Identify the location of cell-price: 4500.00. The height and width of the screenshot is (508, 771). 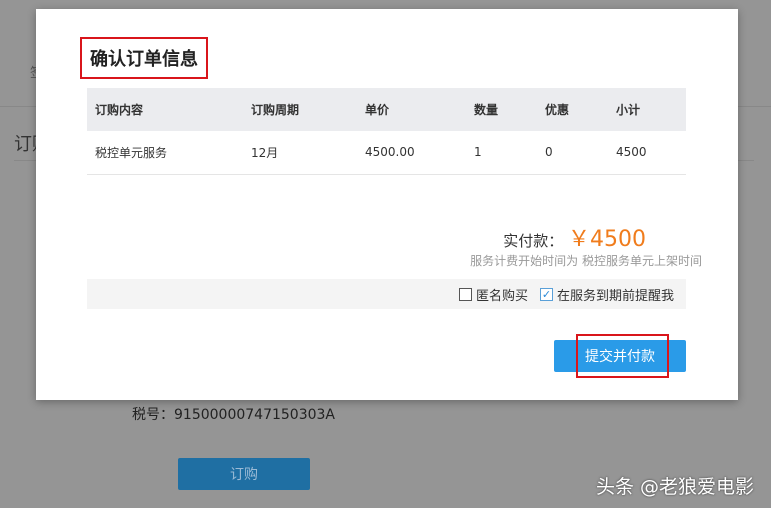
(411, 153).